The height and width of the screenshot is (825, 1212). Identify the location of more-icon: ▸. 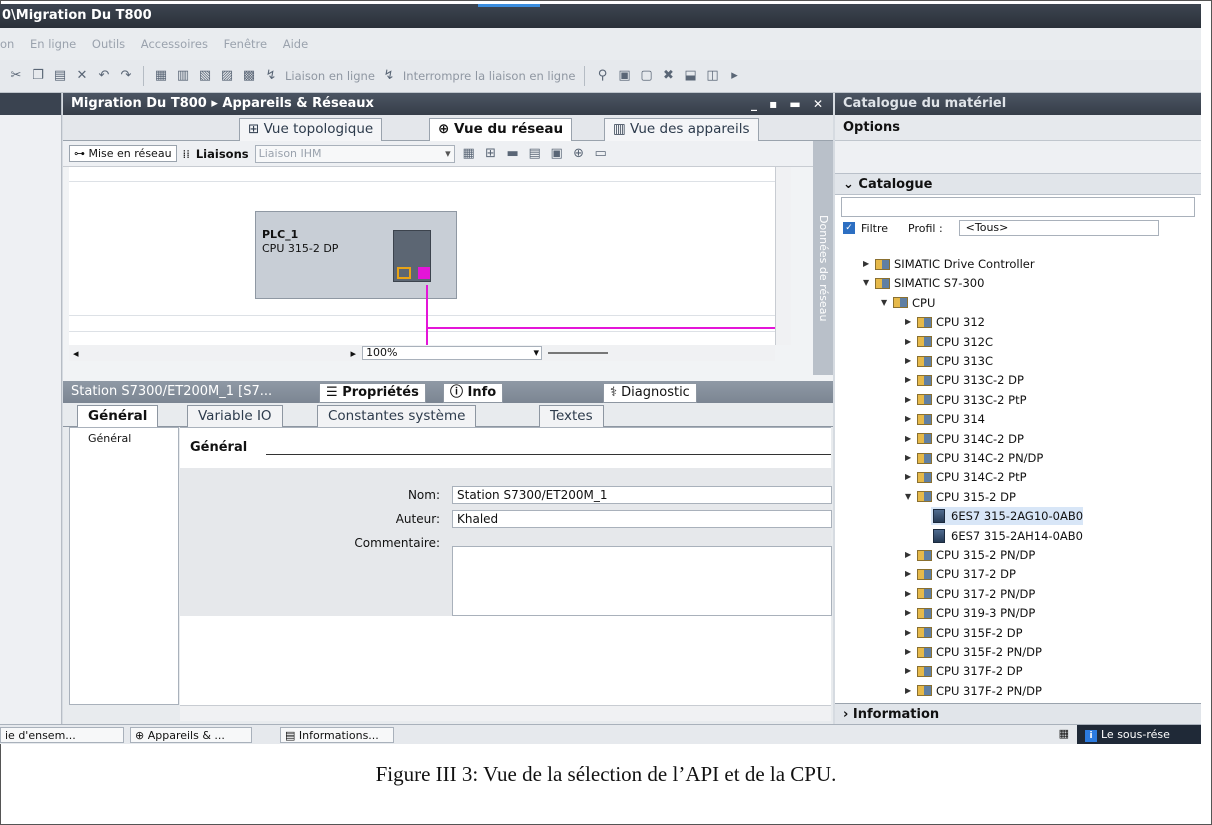
(734, 76).